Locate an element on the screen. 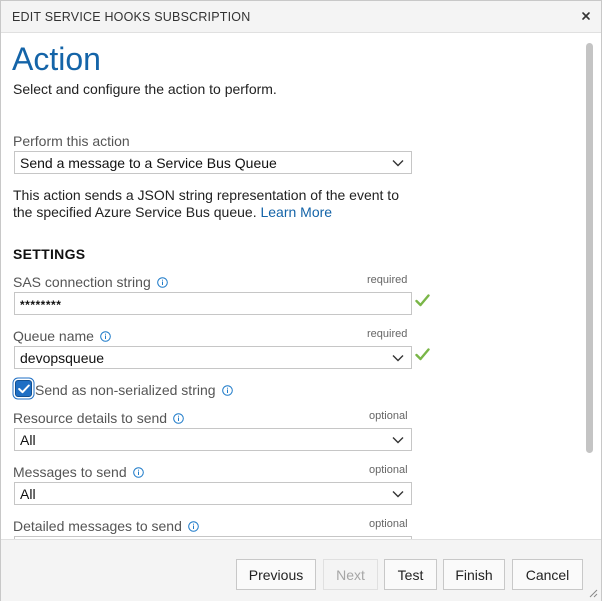  settings-title: SETTINGS is located at coordinates (49, 254).